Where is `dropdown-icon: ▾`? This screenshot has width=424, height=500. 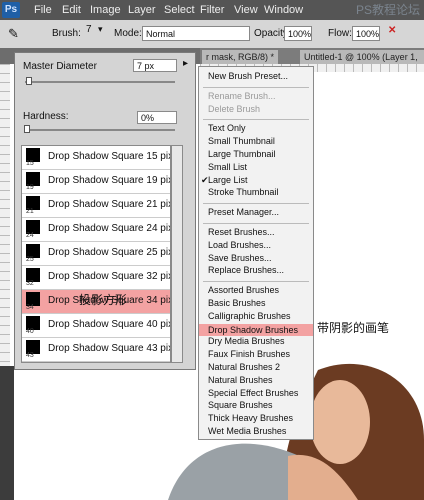 dropdown-icon: ▾ is located at coordinates (100, 29).